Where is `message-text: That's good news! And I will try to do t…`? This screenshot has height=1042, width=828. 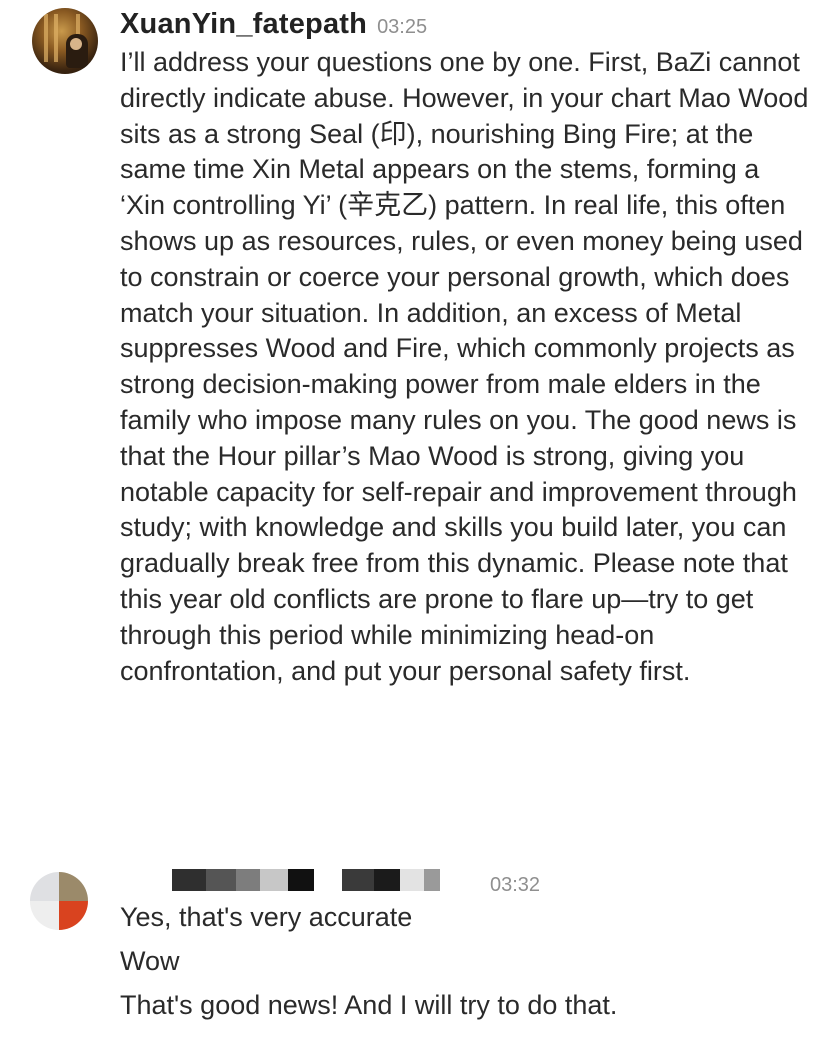
message-text: That's good news! And I will try to do t… is located at coordinates (368, 1005).